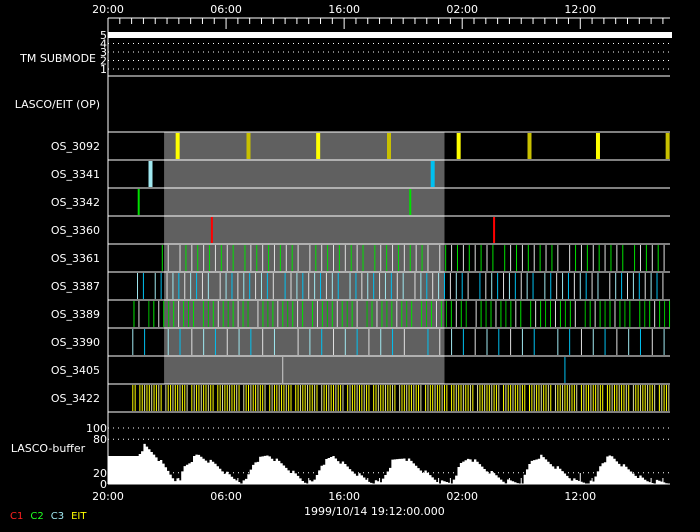 The height and width of the screenshot is (532, 700). I want to click on buffer-tick-label: 0, so click(103, 484).